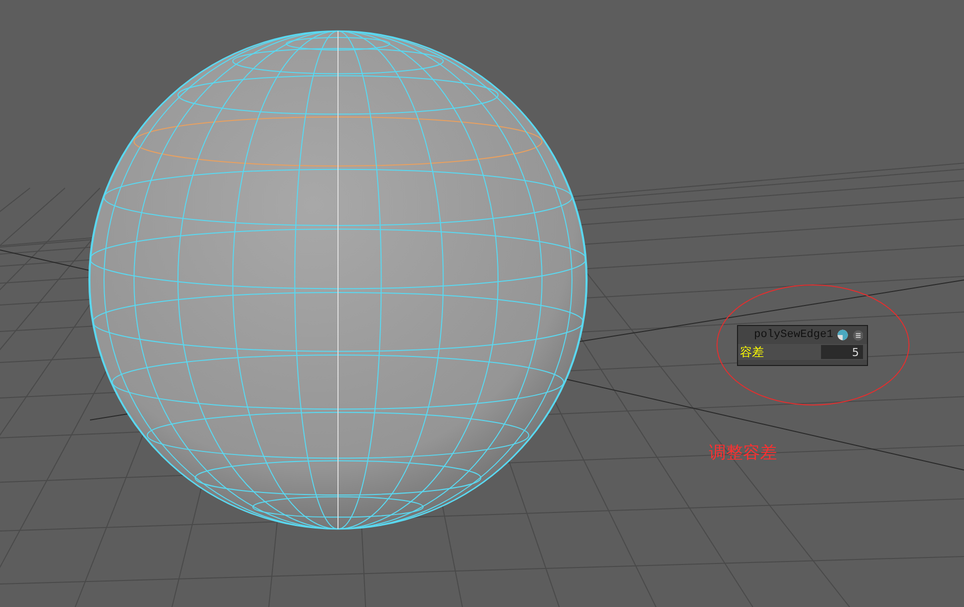 This screenshot has height=607, width=964. What do you see at coordinates (743, 453) in the screenshot?
I see `annotation-text: 调整容差` at bounding box center [743, 453].